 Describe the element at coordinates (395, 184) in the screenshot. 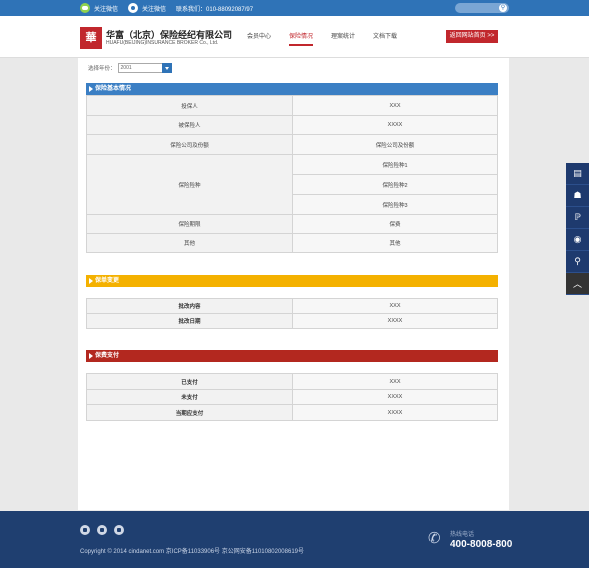

I see `type-value-2: 保险险种2` at that location.